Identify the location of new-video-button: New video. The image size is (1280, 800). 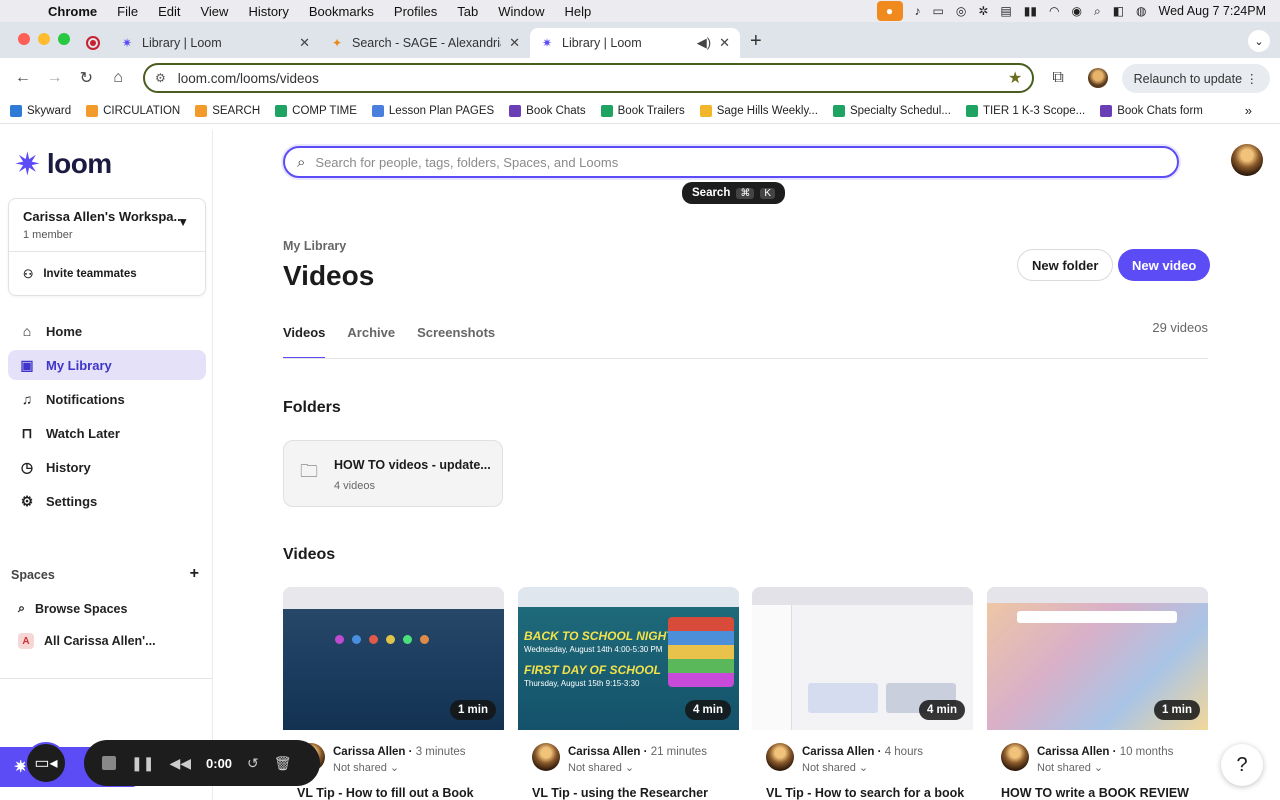
(1164, 265).